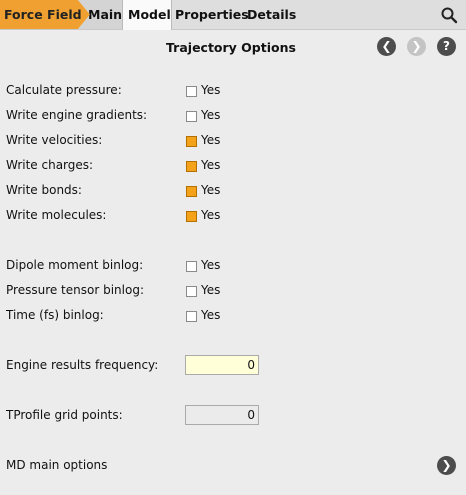 The height and width of the screenshot is (495, 466). Describe the element at coordinates (56, 215) in the screenshot. I see `option-label: Write molecules:` at that location.